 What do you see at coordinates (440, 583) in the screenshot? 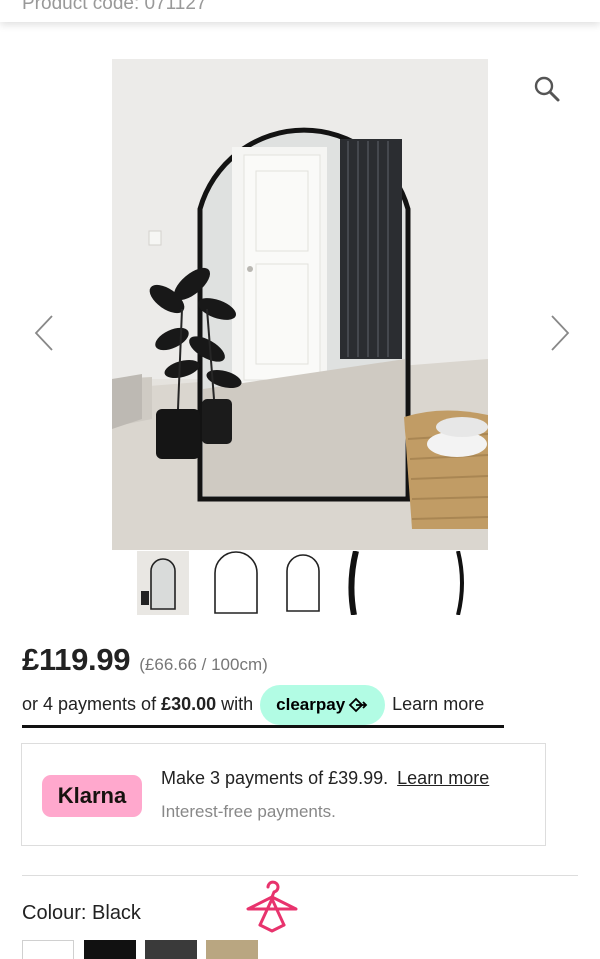
I see `thumbnail-frame-edge` at bounding box center [440, 583].